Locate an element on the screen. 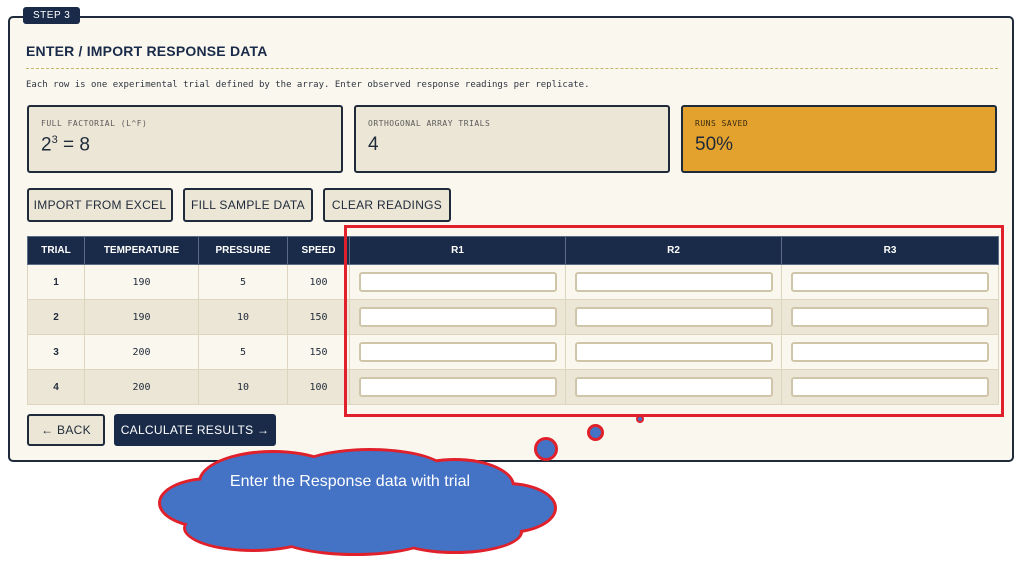  column-header-trial: TRIAL is located at coordinates (56, 250).